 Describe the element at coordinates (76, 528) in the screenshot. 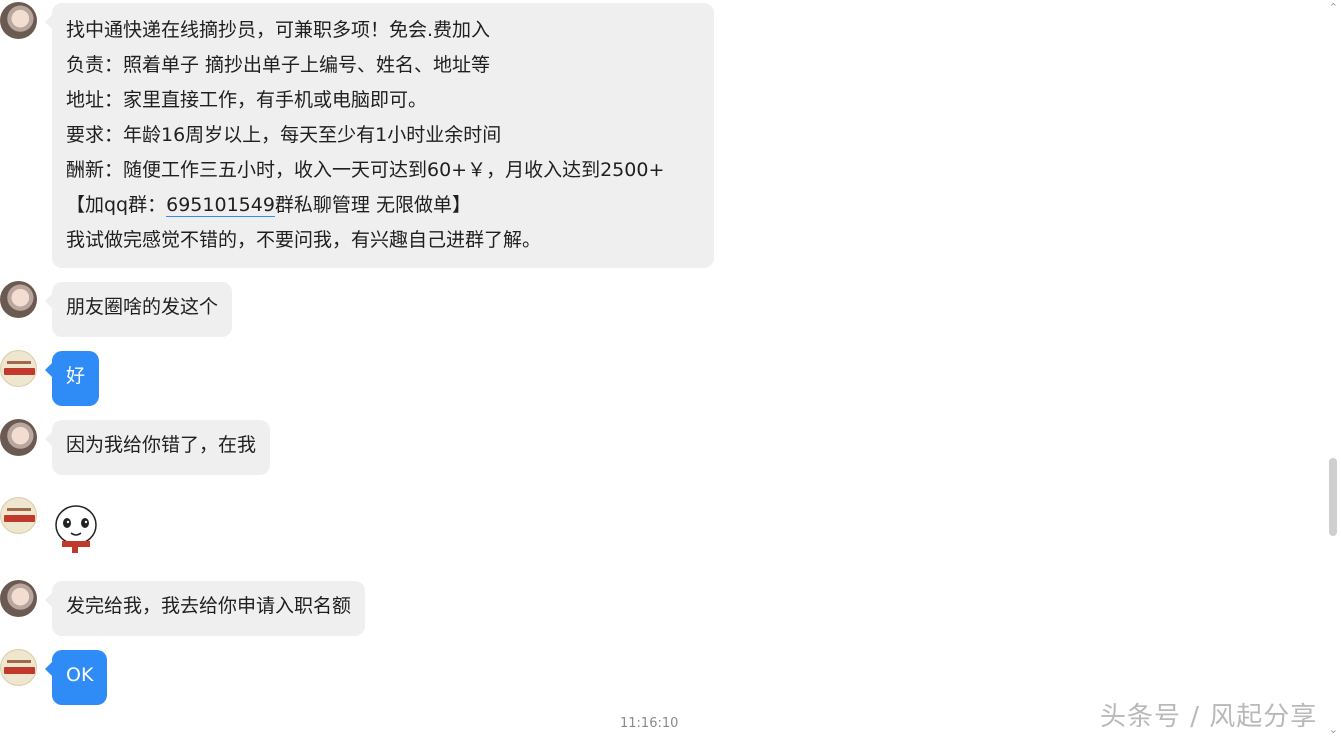

I see `panda-face-sticker` at that location.